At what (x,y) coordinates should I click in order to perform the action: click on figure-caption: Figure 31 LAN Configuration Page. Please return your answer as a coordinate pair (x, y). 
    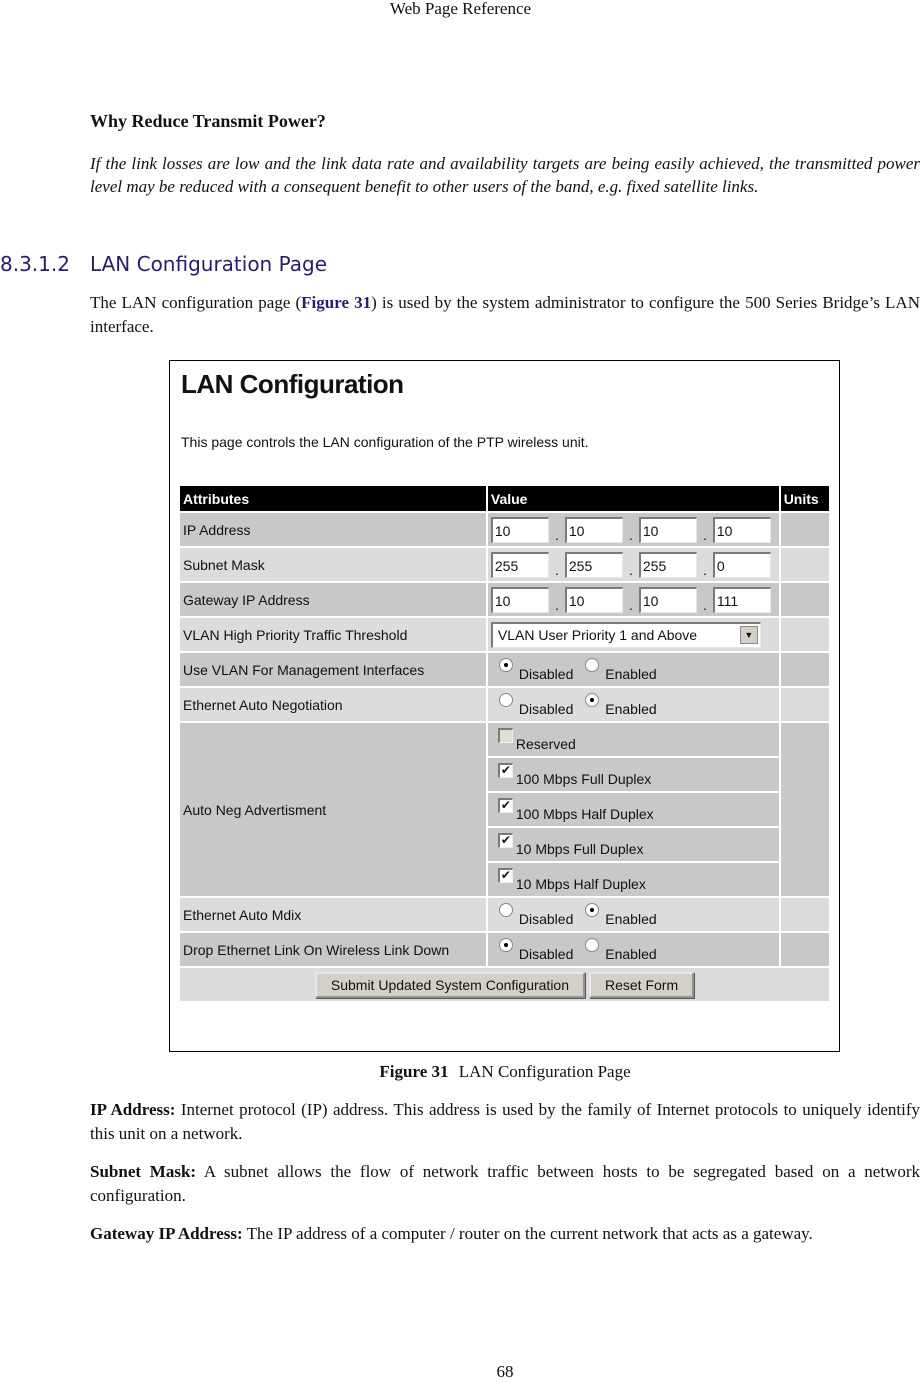
    Looking at the image, I should click on (460, 1072).